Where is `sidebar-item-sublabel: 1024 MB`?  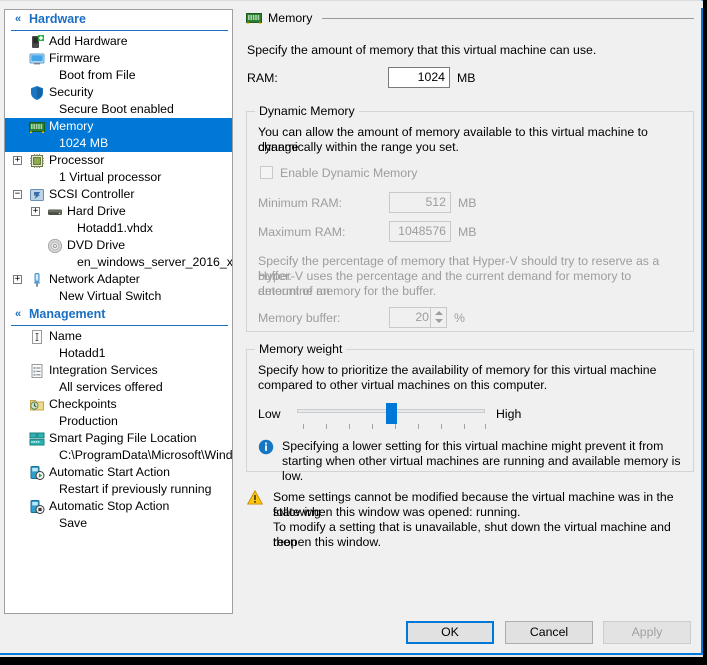
sidebar-item-sublabel: 1024 MB is located at coordinates (84, 143).